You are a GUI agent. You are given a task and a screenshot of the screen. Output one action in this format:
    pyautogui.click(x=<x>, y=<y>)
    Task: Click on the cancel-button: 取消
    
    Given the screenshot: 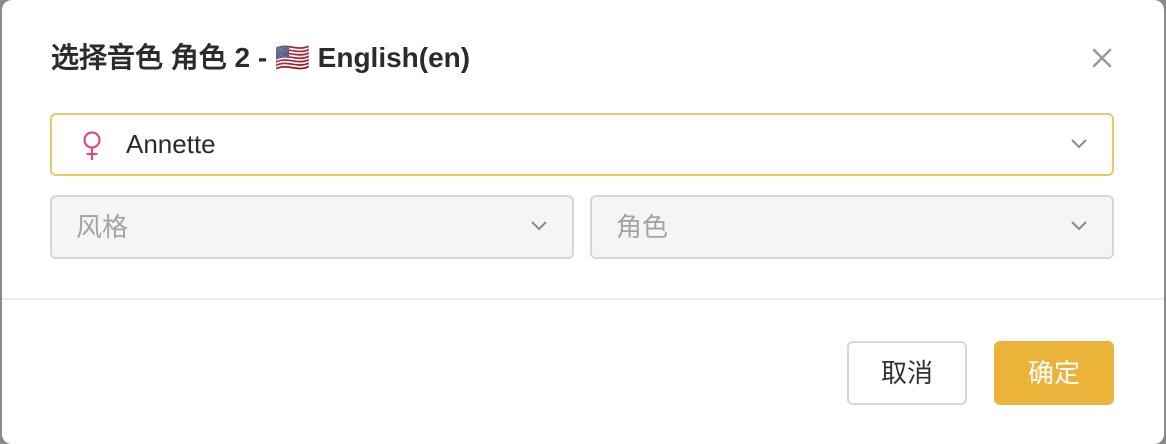 What is the action you would take?
    pyautogui.click(x=907, y=373)
    